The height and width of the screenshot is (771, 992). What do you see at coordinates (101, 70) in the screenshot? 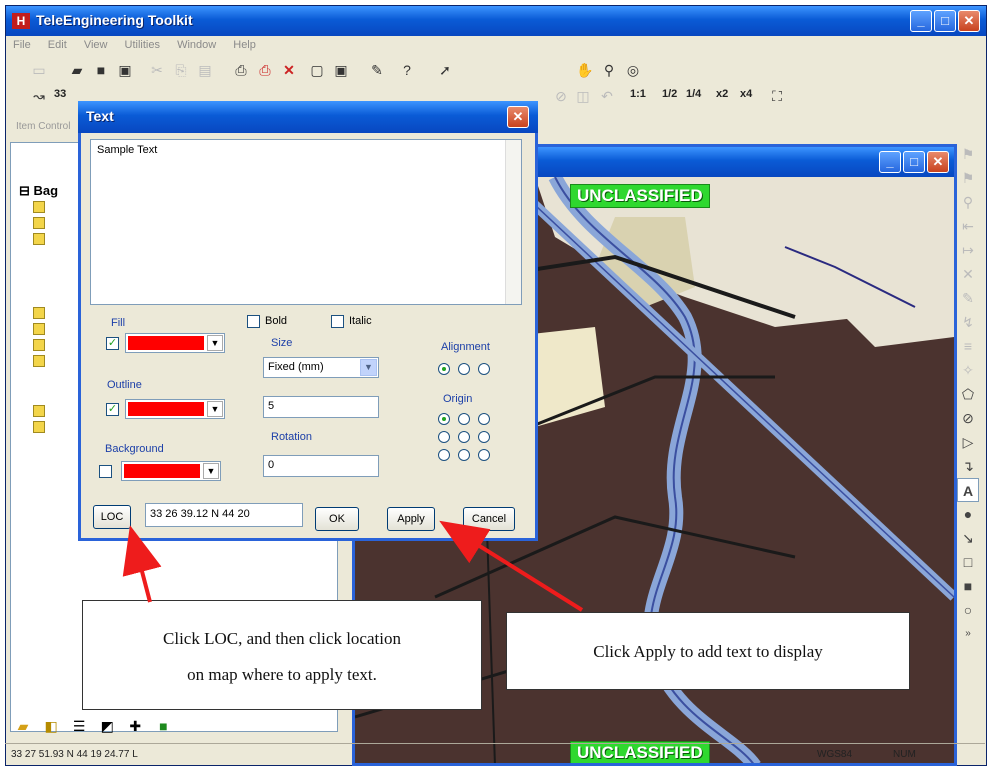
I see `save-icon: ■` at bounding box center [101, 70].